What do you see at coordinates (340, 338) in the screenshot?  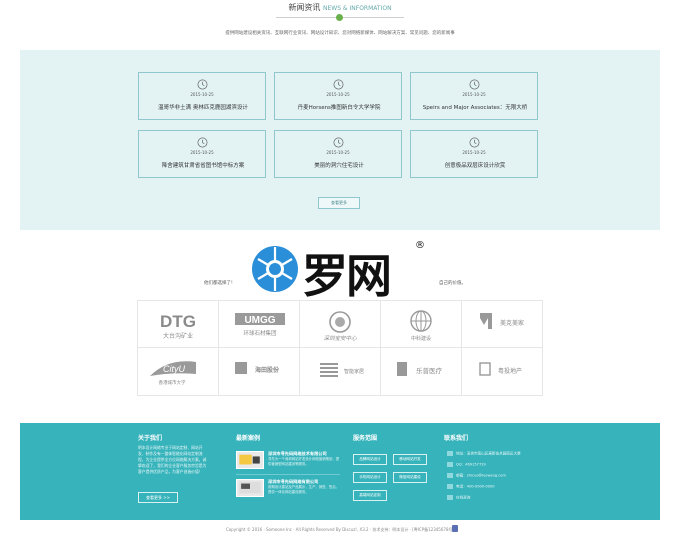 I see `partner-sub: 深圳宝安中心` at bounding box center [340, 338].